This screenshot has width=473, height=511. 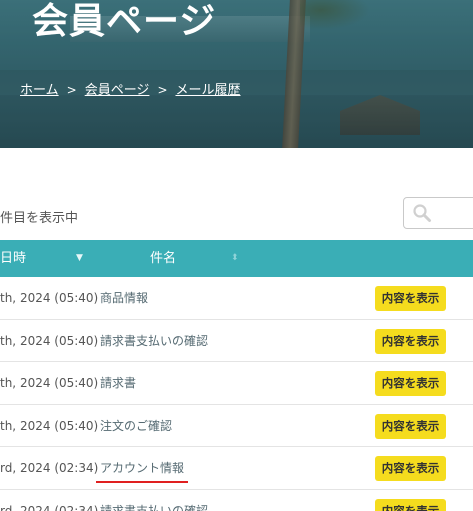 I want to click on table-row: th, 2024 (05:40) 請求書 内容を表示, so click(x=236, y=383).